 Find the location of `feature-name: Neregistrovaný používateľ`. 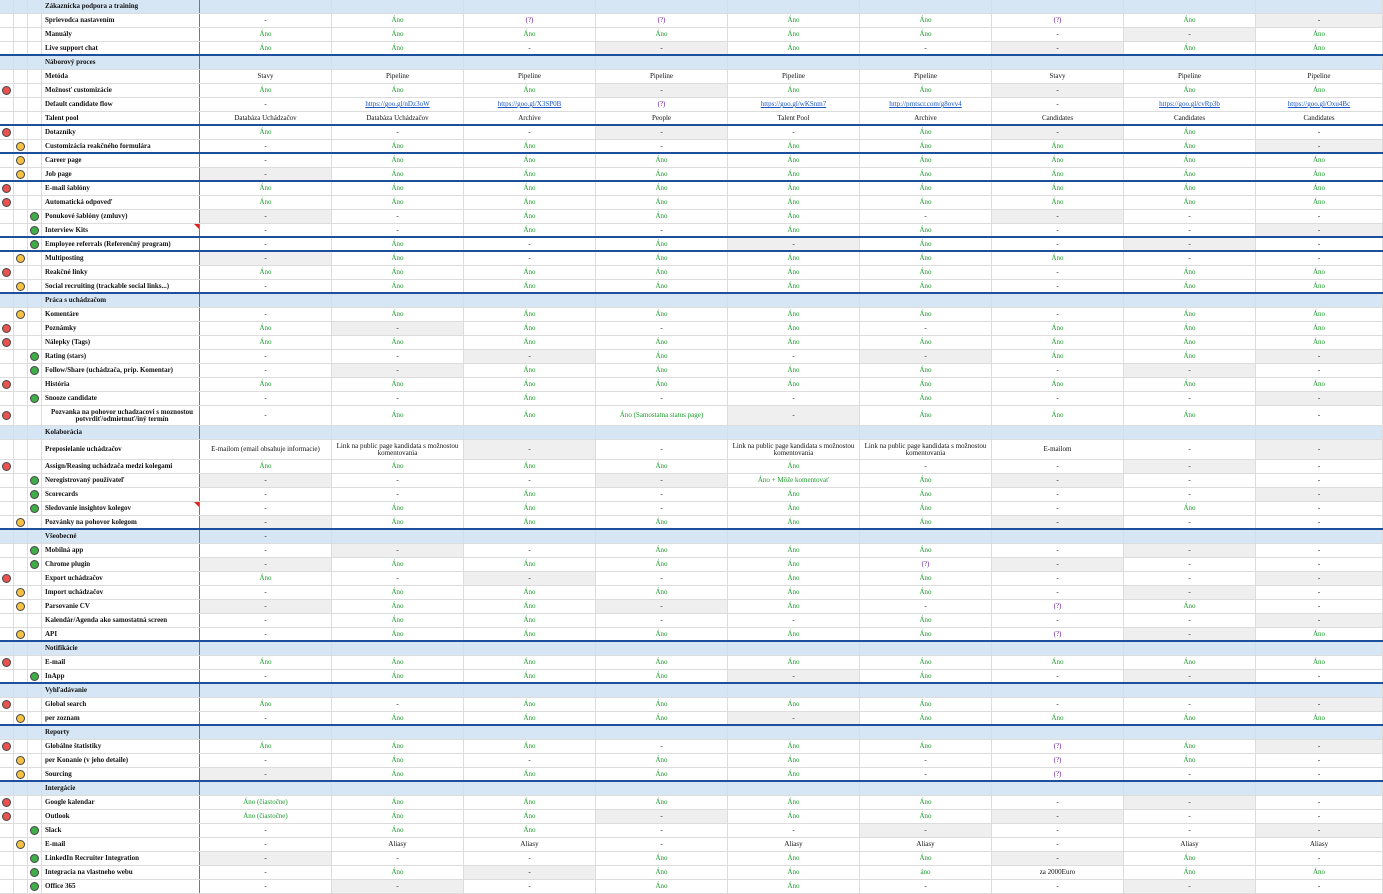

feature-name: Neregistrovaný používateľ is located at coordinates (121, 480).